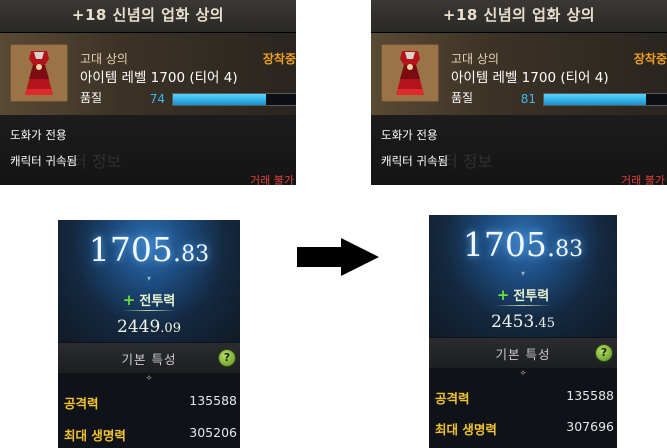 Image resolution: width=667 pixels, height=448 pixels. Describe the element at coordinates (338, 257) in the screenshot. I see `right-arrow-icon` at that location.